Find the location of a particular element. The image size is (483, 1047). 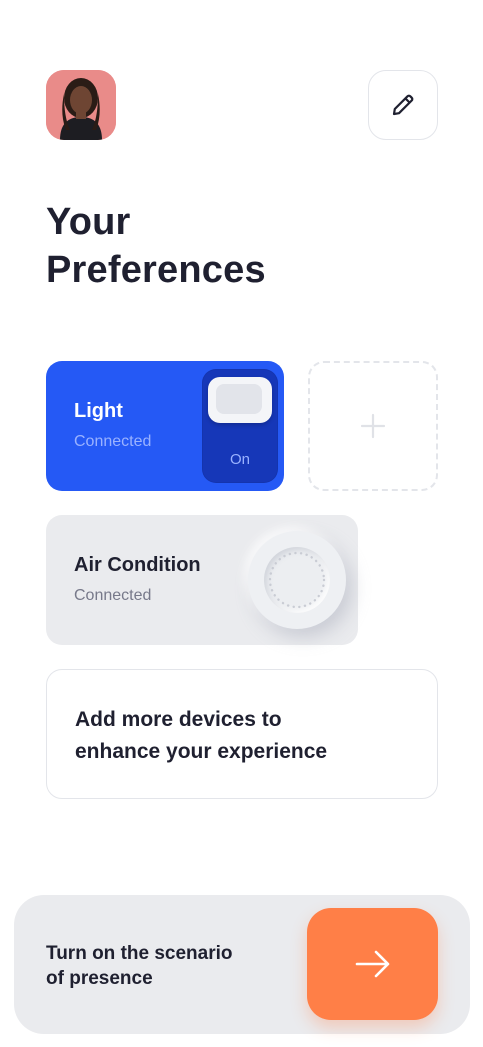

dial-dots is located at coordinates (297, 580).